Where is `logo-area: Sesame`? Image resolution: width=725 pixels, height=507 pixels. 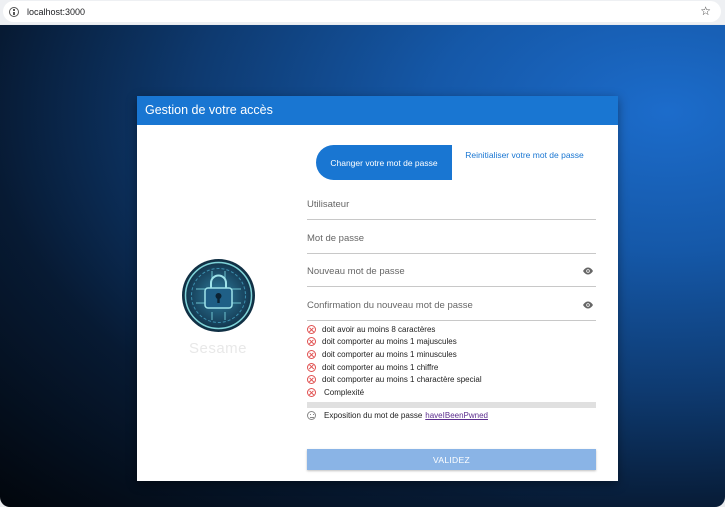 logo-area: Sesame is located at coordinates (218, 308).